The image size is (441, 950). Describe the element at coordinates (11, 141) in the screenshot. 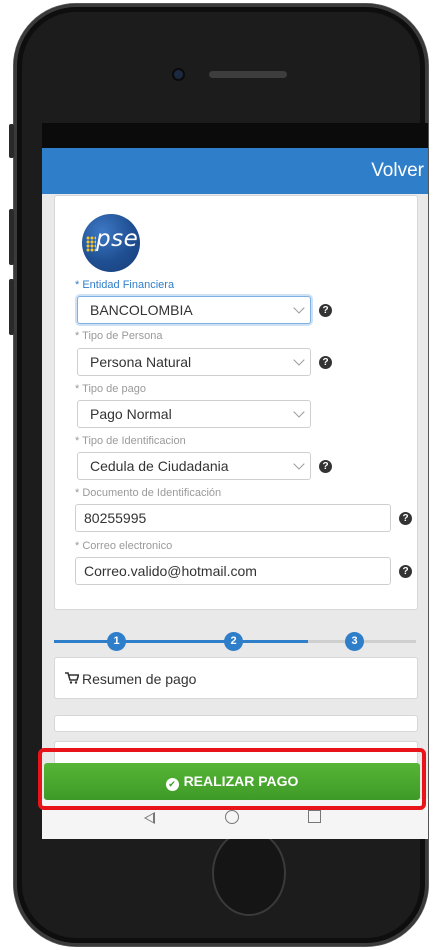

I see `side-button-silent` at that location.